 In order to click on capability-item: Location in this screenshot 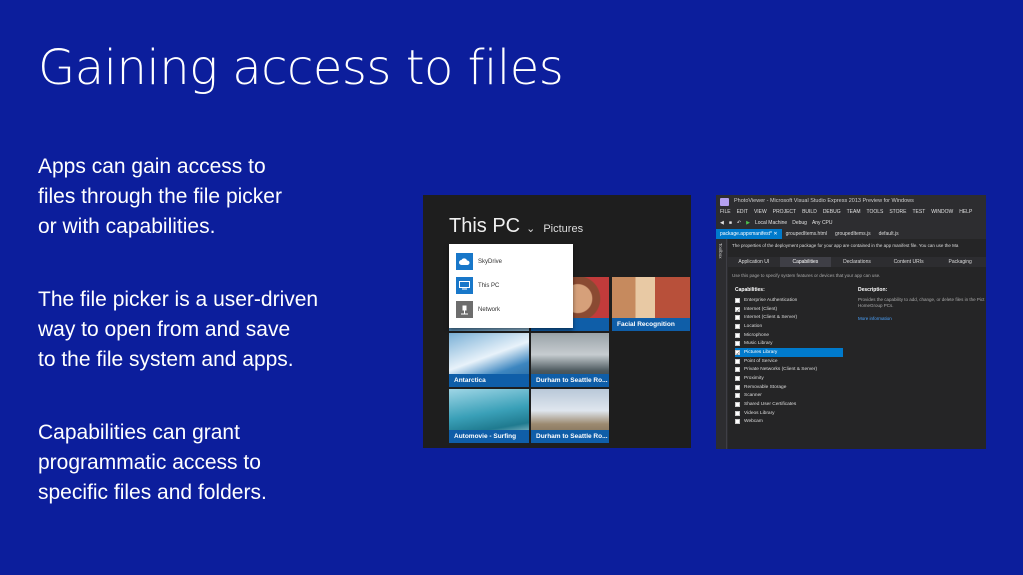, I will do `click(789, 326)`.